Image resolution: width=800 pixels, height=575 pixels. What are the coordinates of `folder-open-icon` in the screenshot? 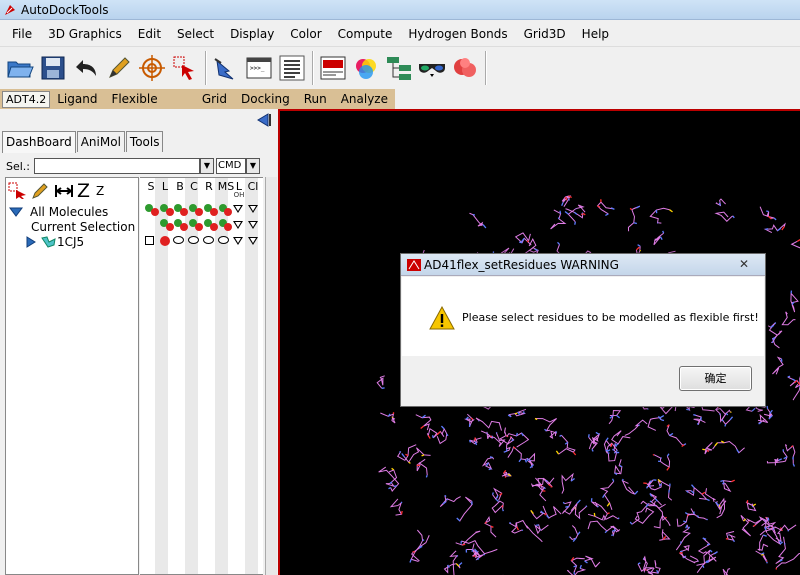 It's located at (20, 69).